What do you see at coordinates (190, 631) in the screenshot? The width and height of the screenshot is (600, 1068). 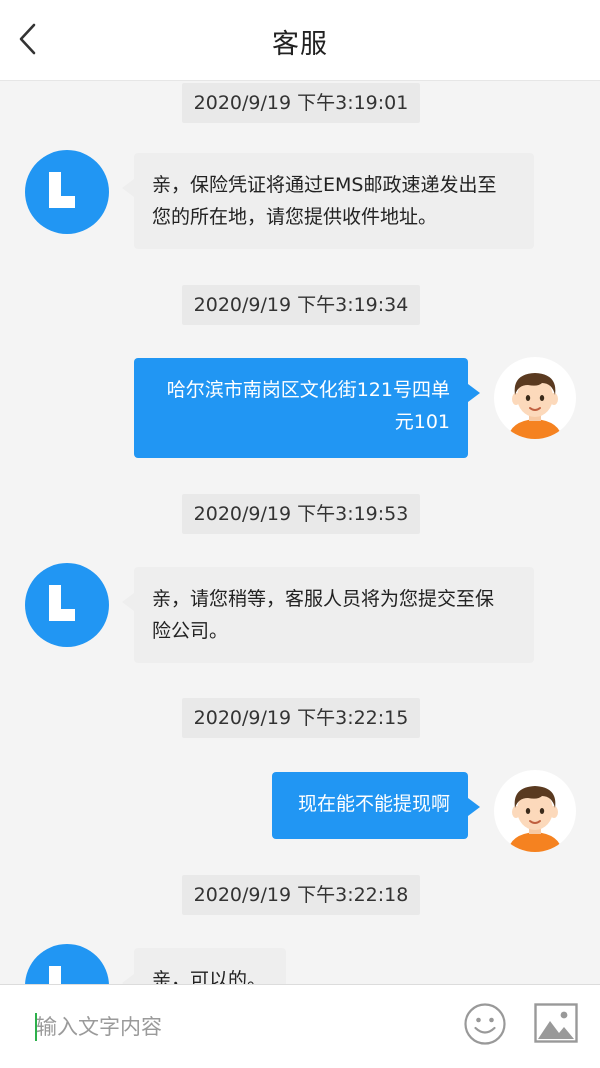 I see `message-line: 险公司。` at bounding box center [190, 631].